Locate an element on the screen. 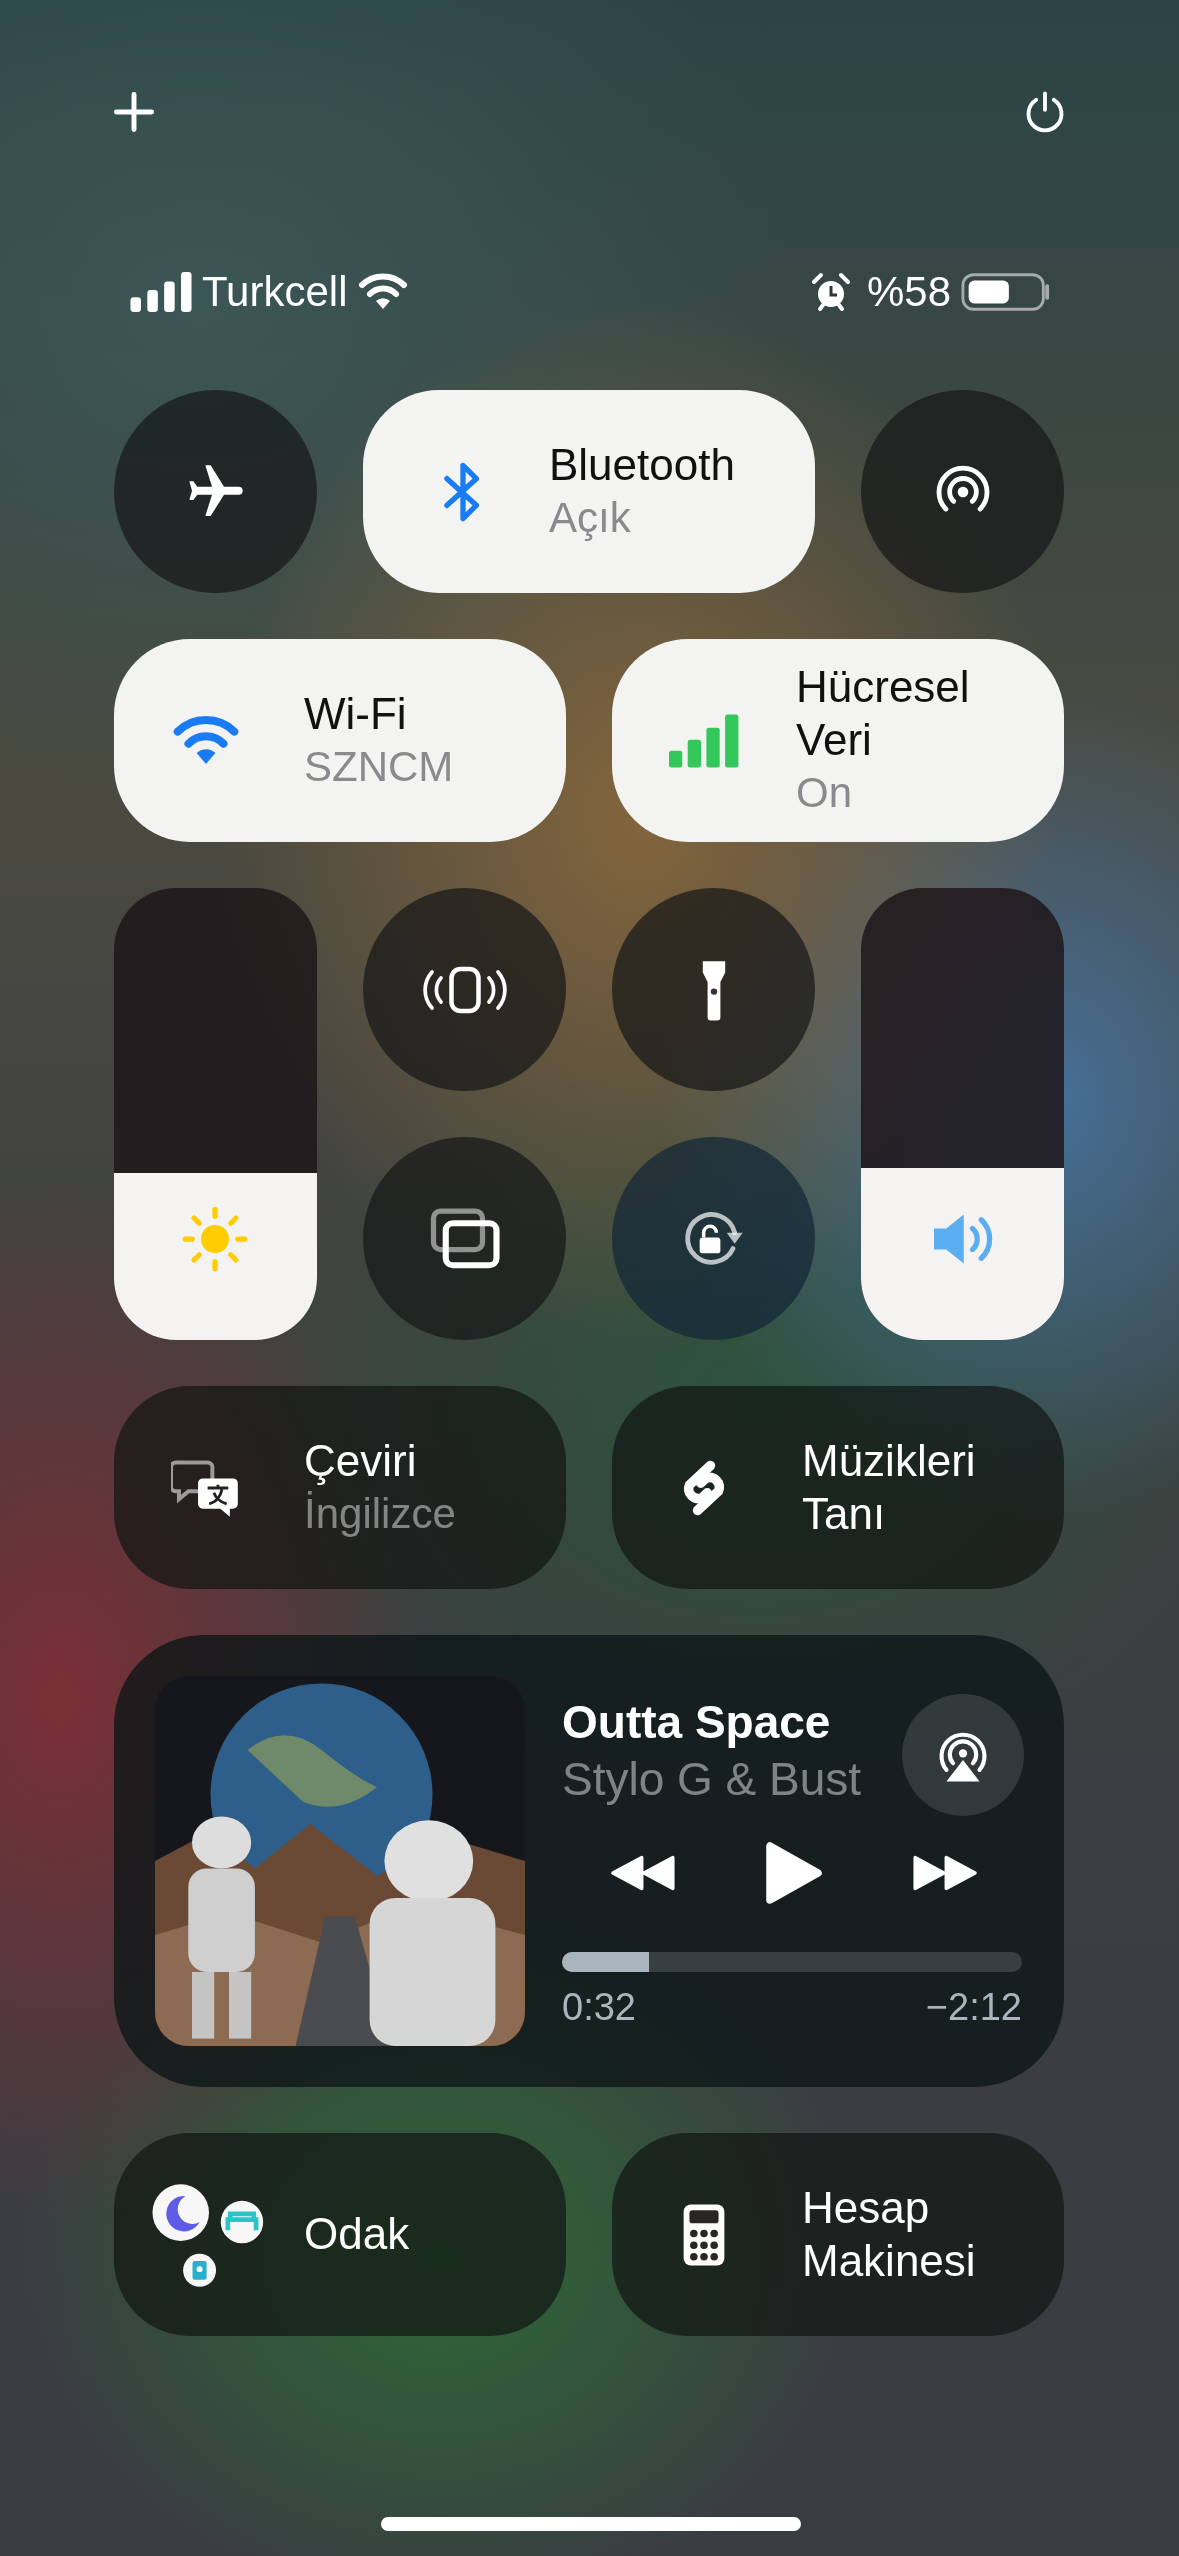 The height and width of the screenshot is (2556, 1179). cellular-data-toggle: Hücresel Veri On is located at coordinates (838, 740).